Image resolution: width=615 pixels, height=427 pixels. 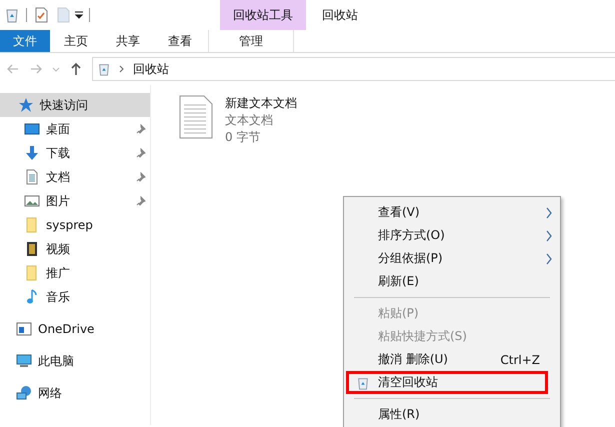 What do you see at coordinates (75, 297) in the screenshot?
I see `sidebar-item: 音乐` at bounding box center [75, 297].